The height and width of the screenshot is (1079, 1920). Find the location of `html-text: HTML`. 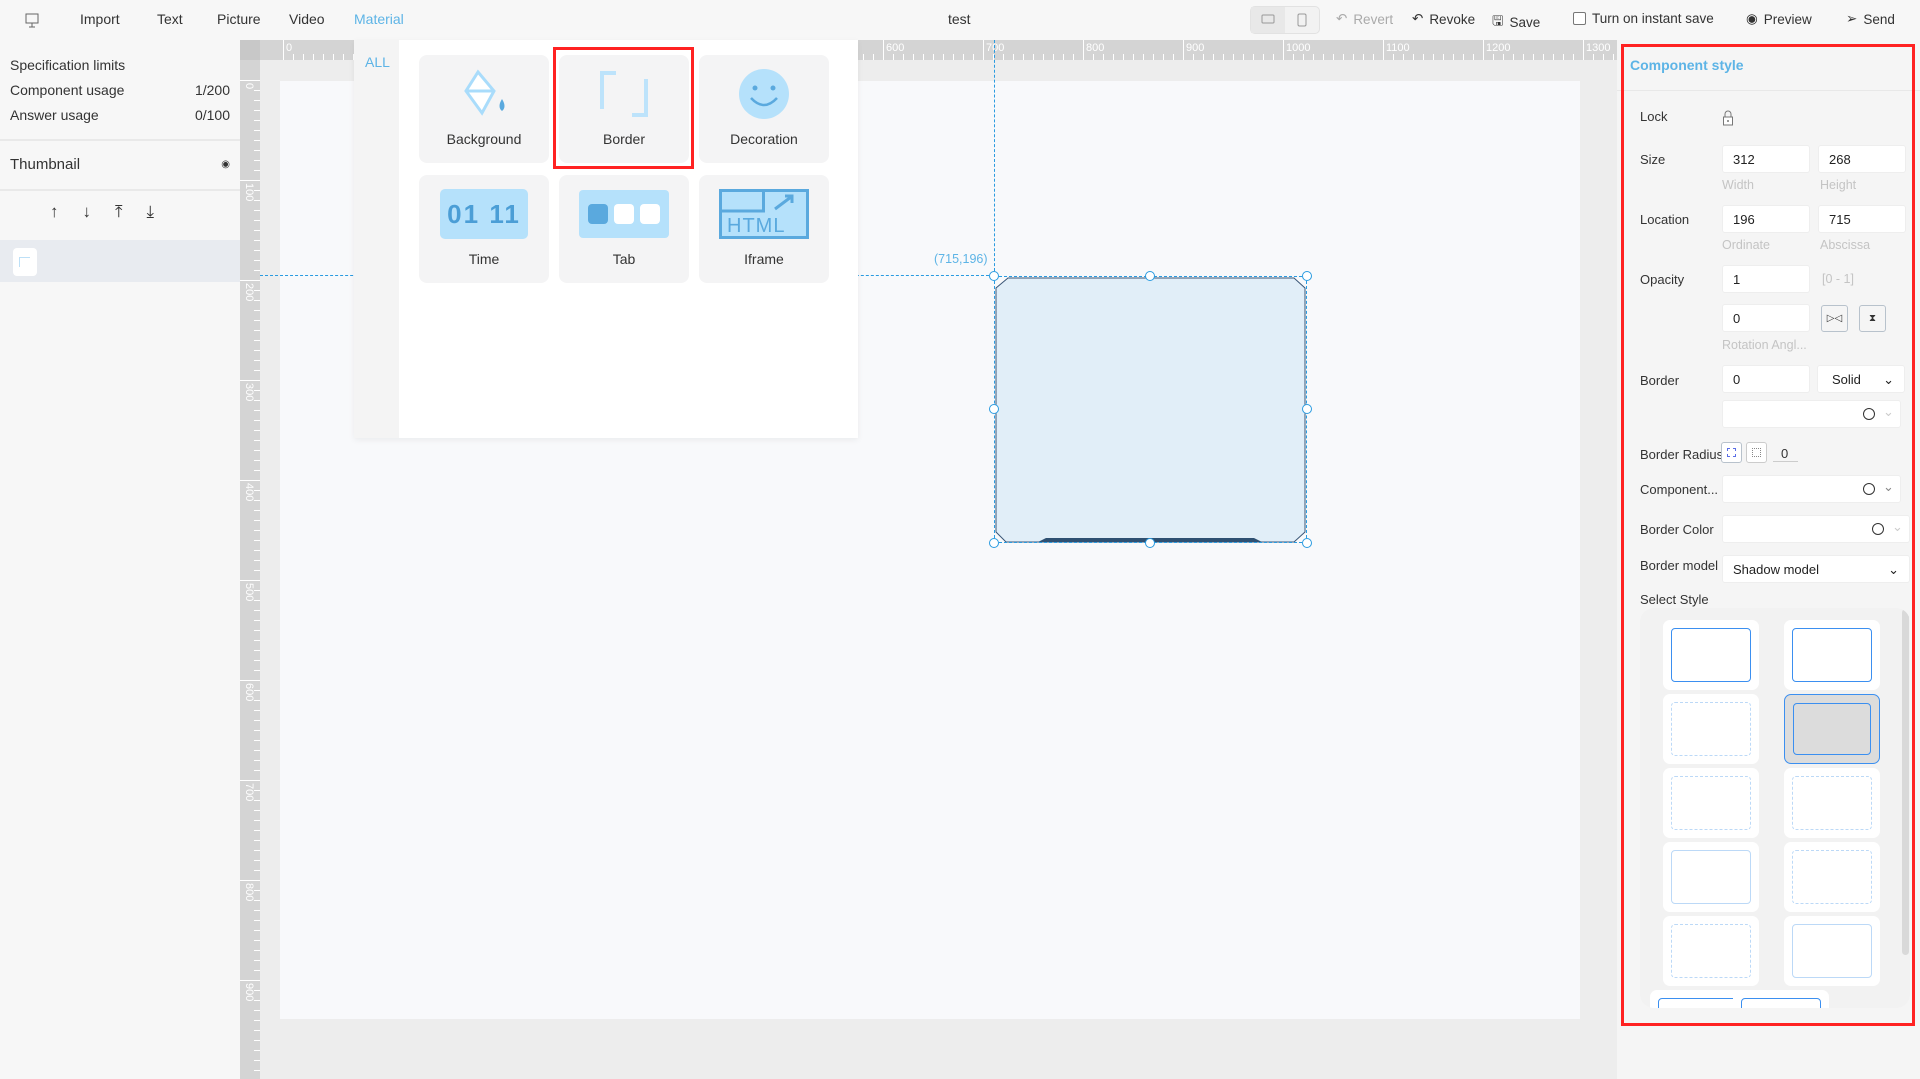

html-text: HTML is located at coordinates (756, 226).